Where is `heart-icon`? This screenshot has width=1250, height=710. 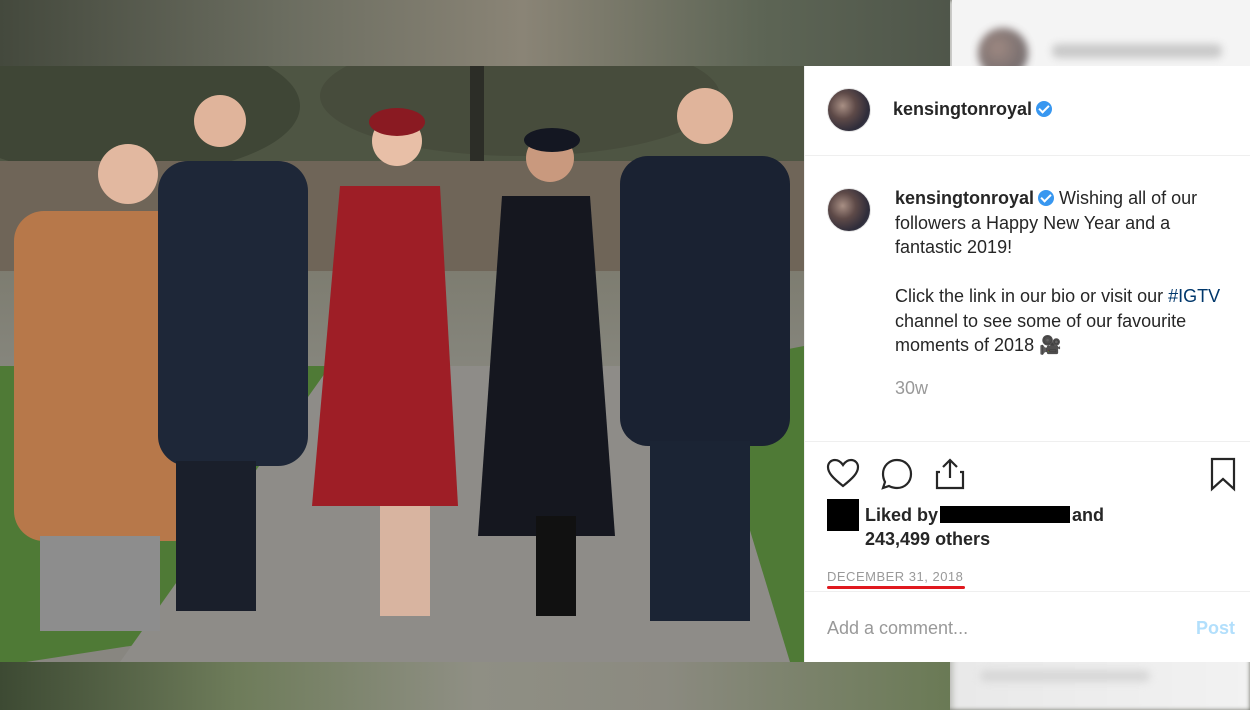
heart-icon is located at coordinates (843, 474).